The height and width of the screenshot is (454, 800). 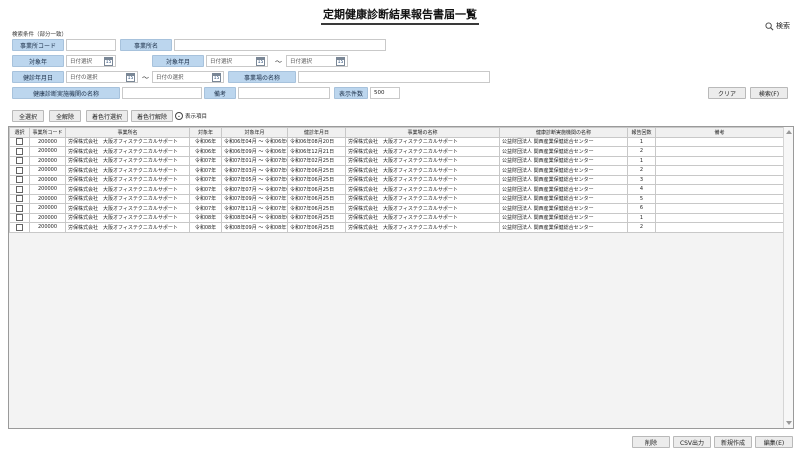 I want to click on header-search-button: 検索, so click(x=777, y=26).